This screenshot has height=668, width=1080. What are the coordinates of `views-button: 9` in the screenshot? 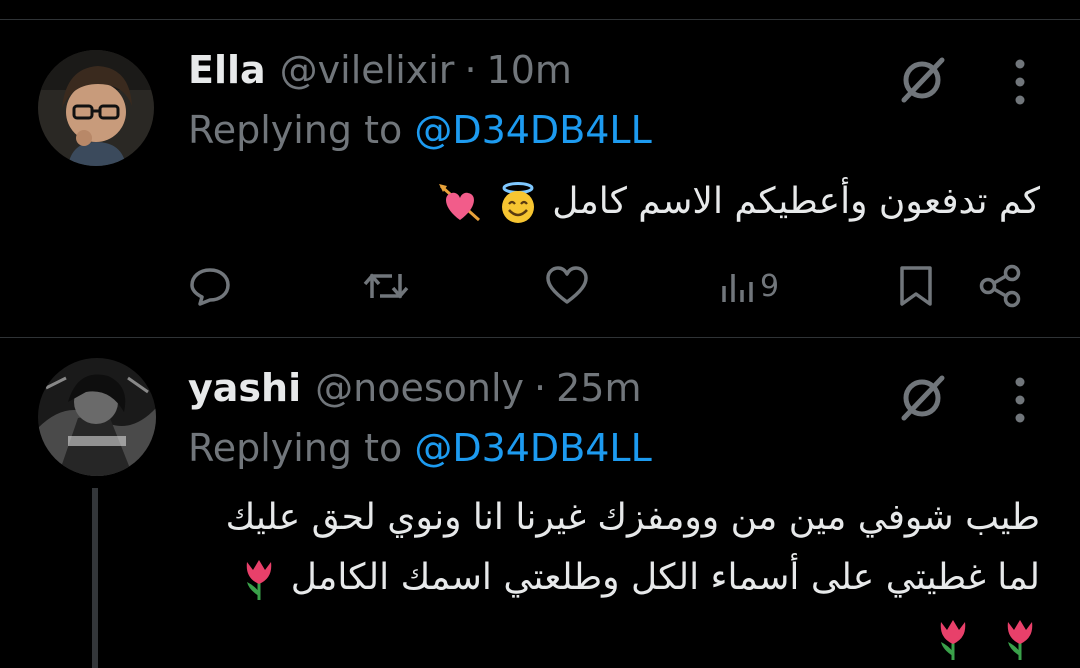 It's located at (748, 286).